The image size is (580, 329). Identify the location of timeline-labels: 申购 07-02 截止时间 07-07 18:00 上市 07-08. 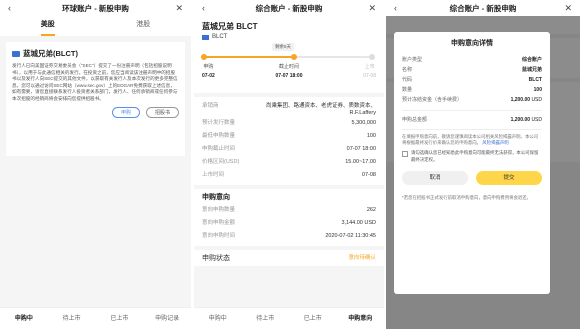
(289, 71).